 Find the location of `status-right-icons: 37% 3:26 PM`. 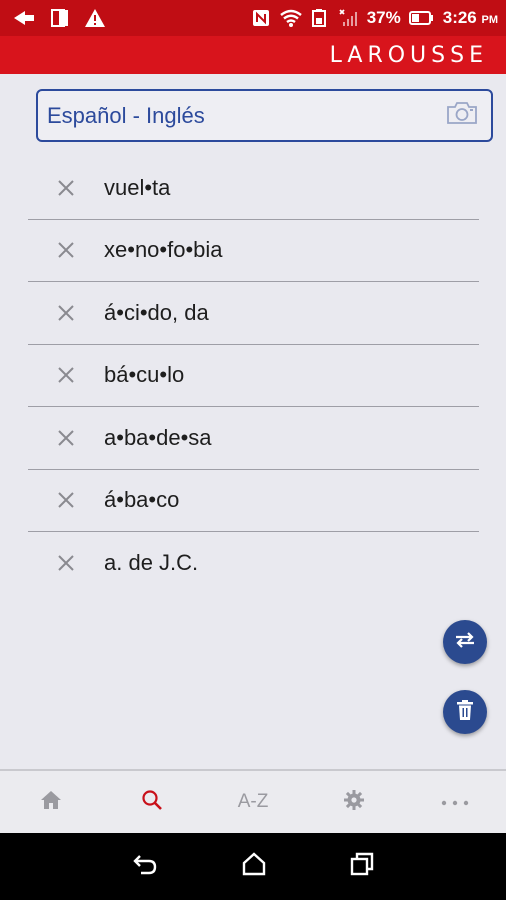

status-right-icons: 37% 3:26 PM is located at coordinates (378, 18).